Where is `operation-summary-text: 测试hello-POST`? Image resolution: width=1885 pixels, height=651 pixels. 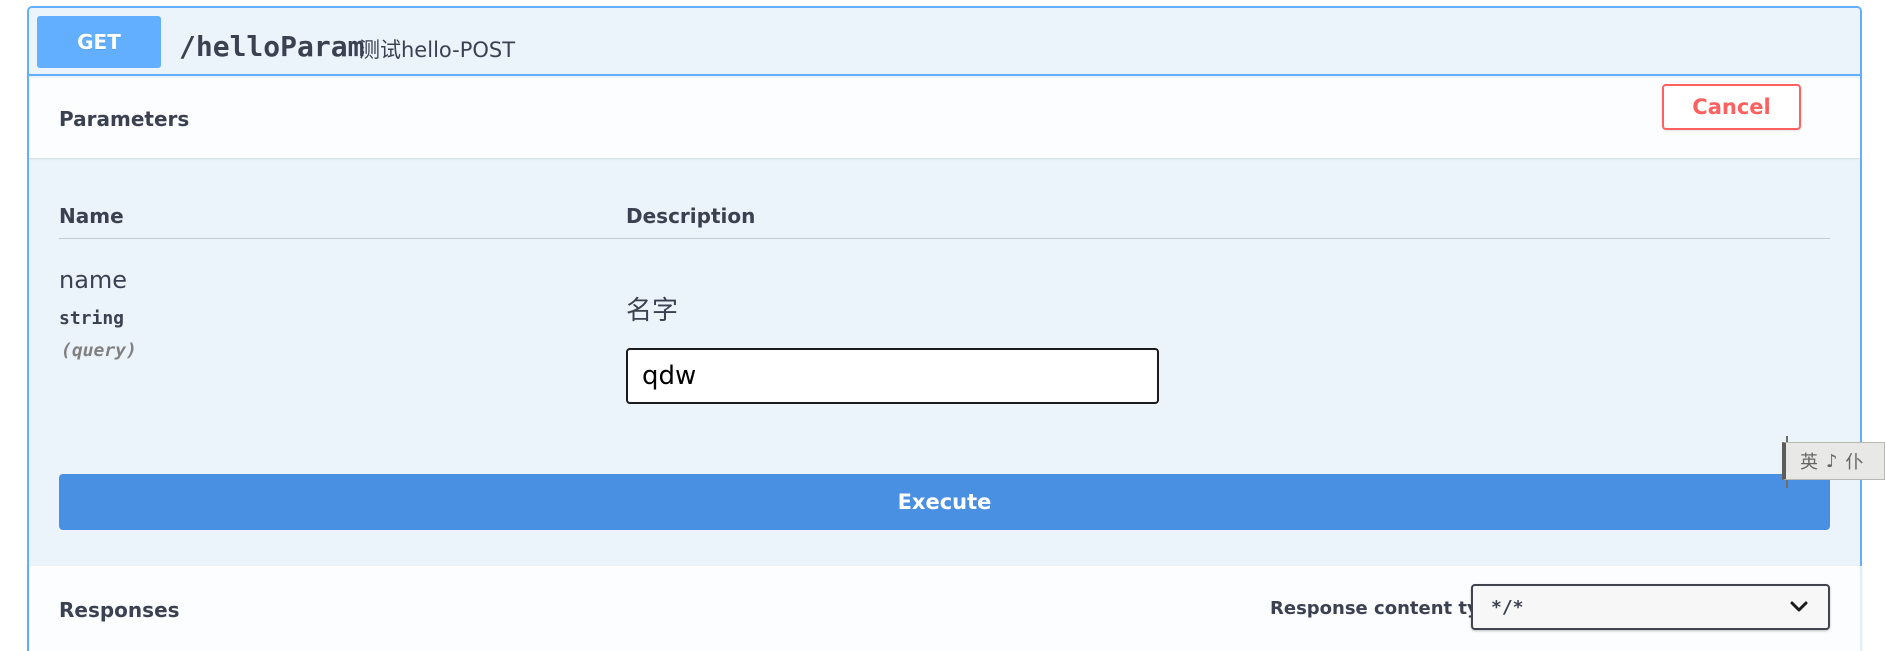
operation-summary-text: 测试hello-POST is located at coordinates (437, 50).